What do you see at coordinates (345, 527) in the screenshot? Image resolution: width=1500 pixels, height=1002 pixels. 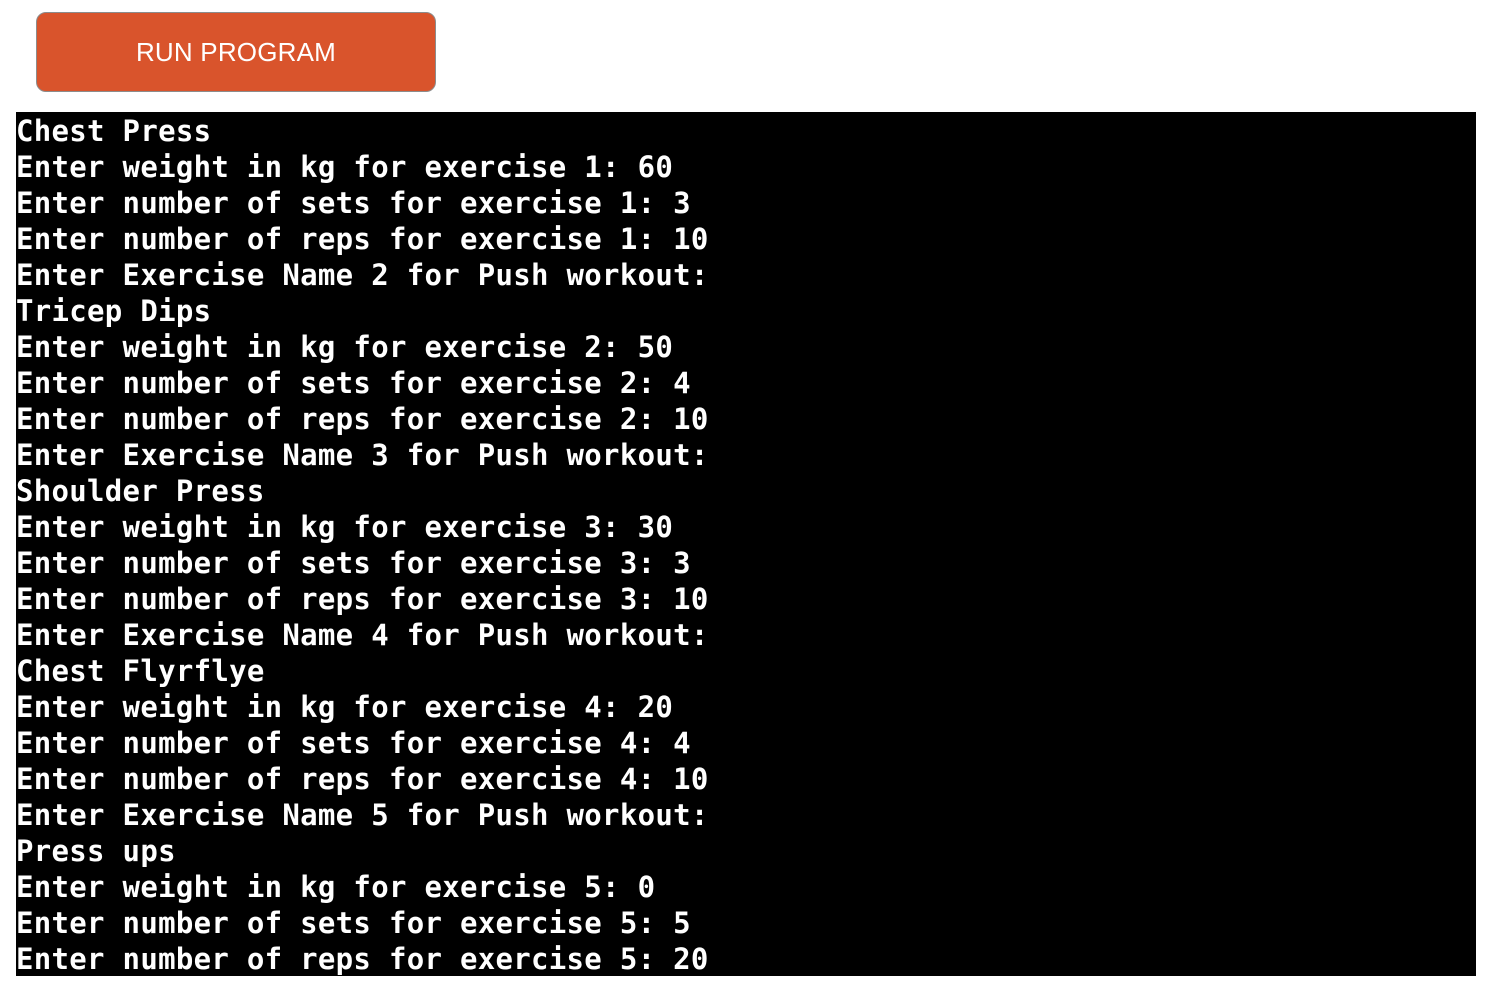 I see `terminal-line: Enter weight in kg for exercise 3: 30` at bounding box center [345, 527].